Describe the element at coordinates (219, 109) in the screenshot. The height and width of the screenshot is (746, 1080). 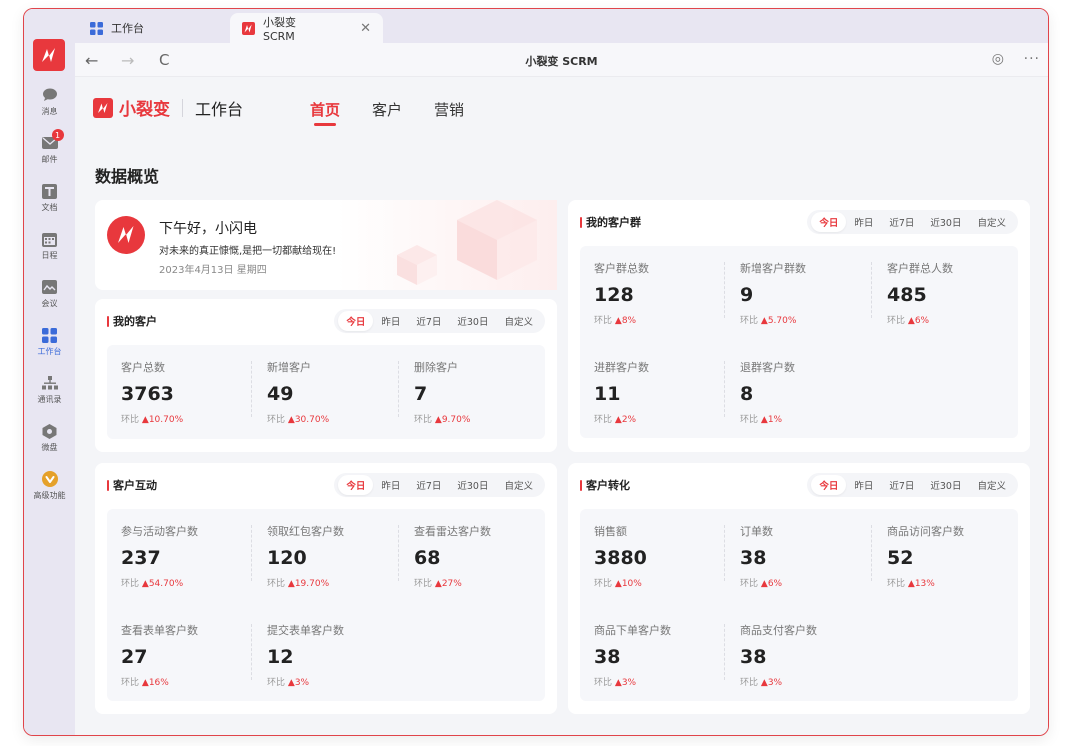
I see `brand-subtitle: 工作台` at that location.